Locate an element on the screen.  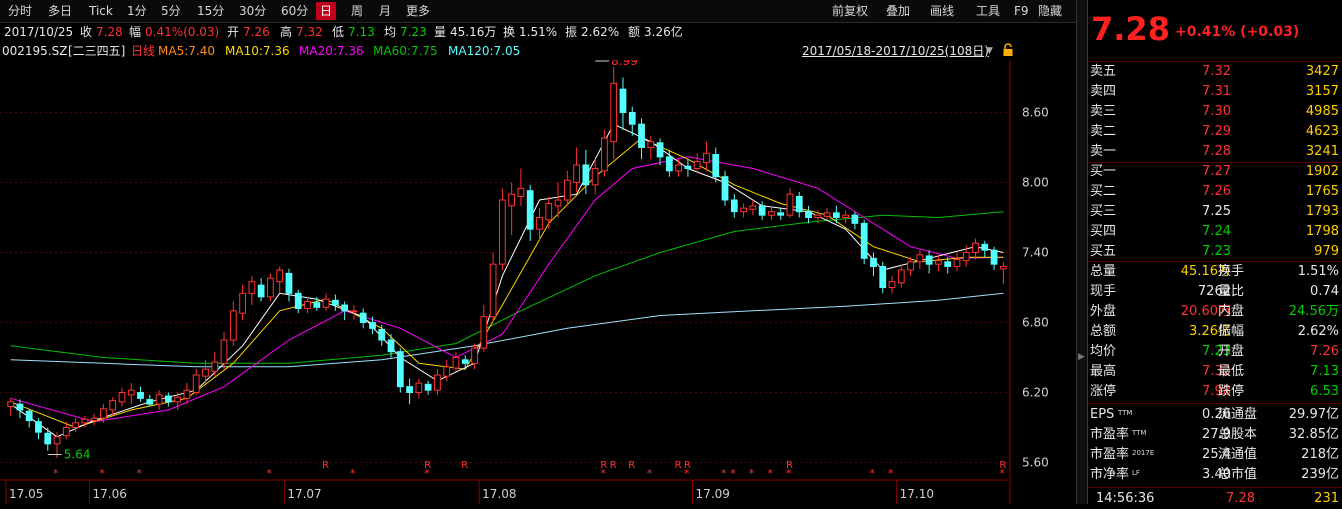
period-tab-9: 周 is located at coordinates (357, 11).